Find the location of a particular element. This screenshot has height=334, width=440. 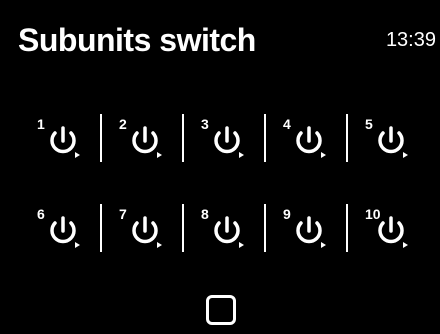

subunit-7-button: 7 is located at coordinates (141, 228).